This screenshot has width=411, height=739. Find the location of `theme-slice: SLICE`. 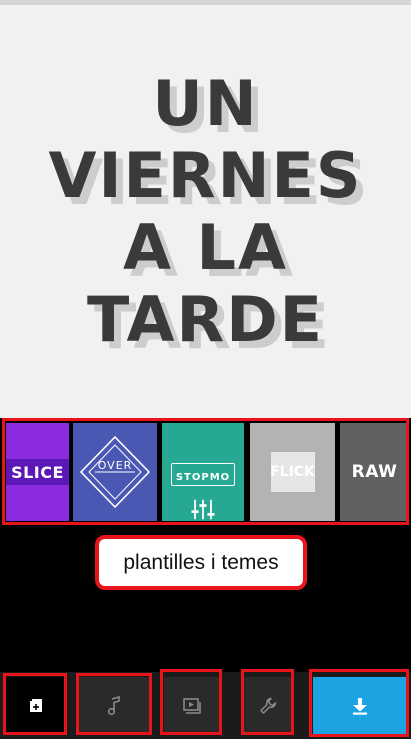

theme-slice: SLICE is located at coordinates (37, 472).